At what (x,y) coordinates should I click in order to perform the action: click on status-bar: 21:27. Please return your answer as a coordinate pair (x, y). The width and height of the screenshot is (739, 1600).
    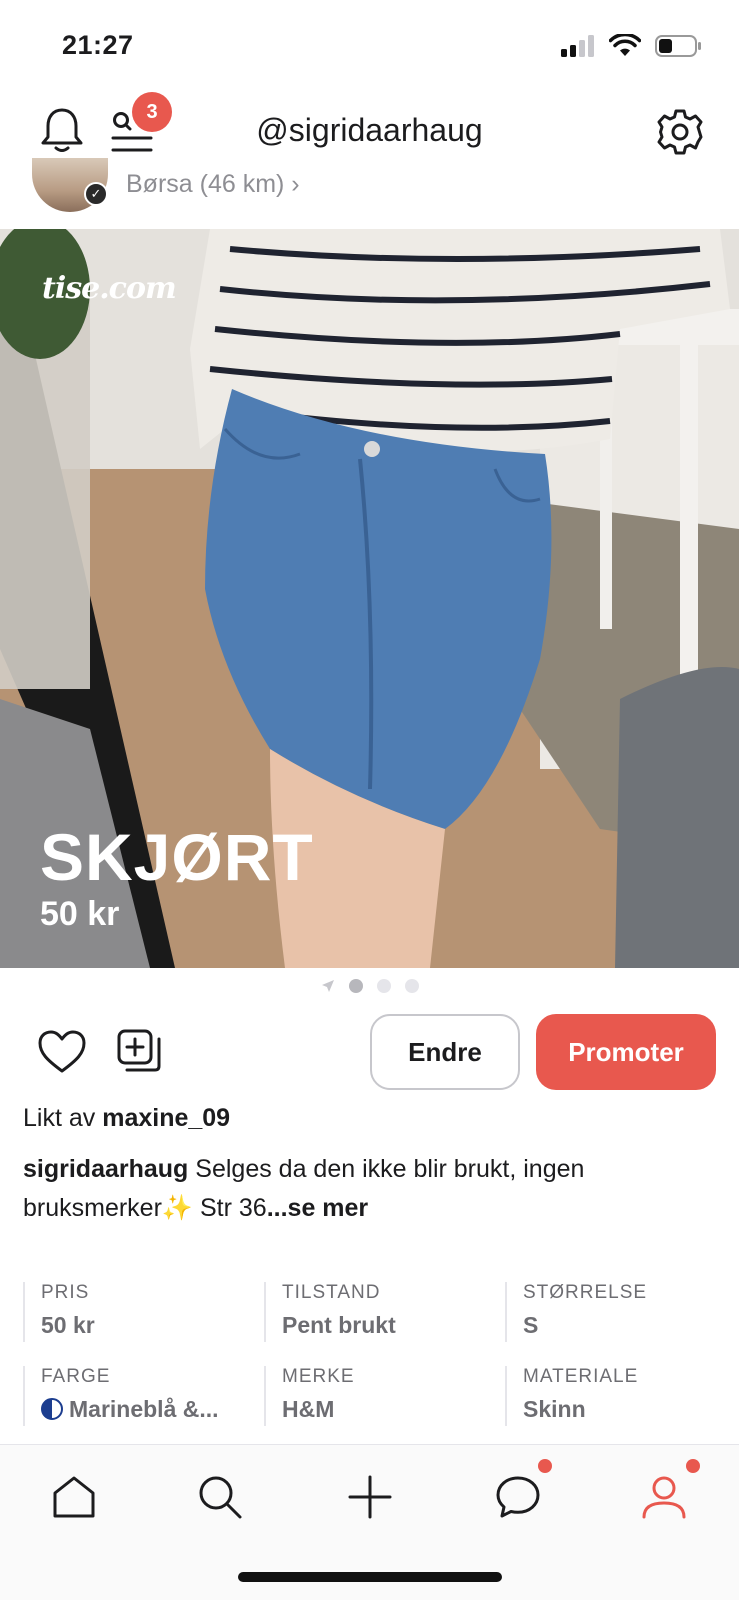
    Looking at the image, I should click on (369, 46).